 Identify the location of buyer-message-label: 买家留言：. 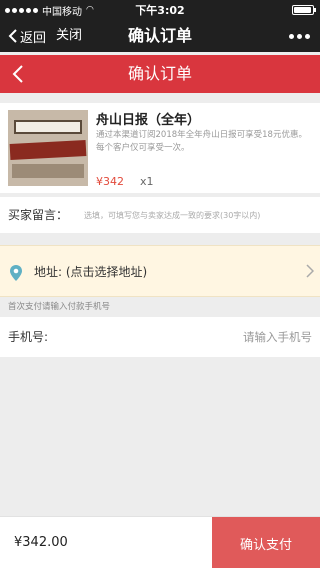
(38, 215).